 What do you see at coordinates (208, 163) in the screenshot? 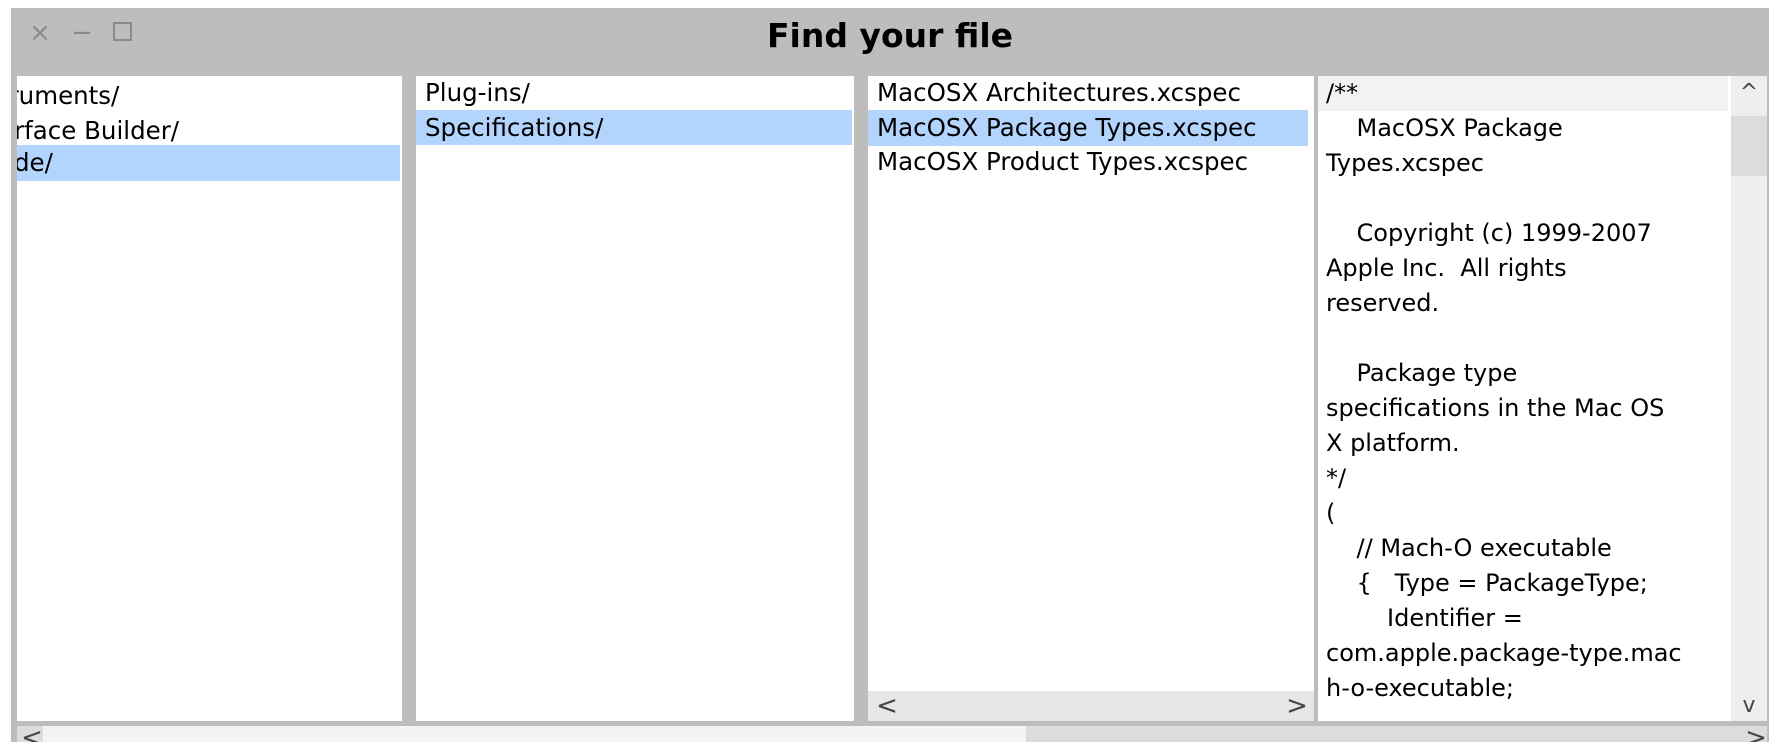
I see `column-1-item-selected: ode/` at bounding box center [208, 163].